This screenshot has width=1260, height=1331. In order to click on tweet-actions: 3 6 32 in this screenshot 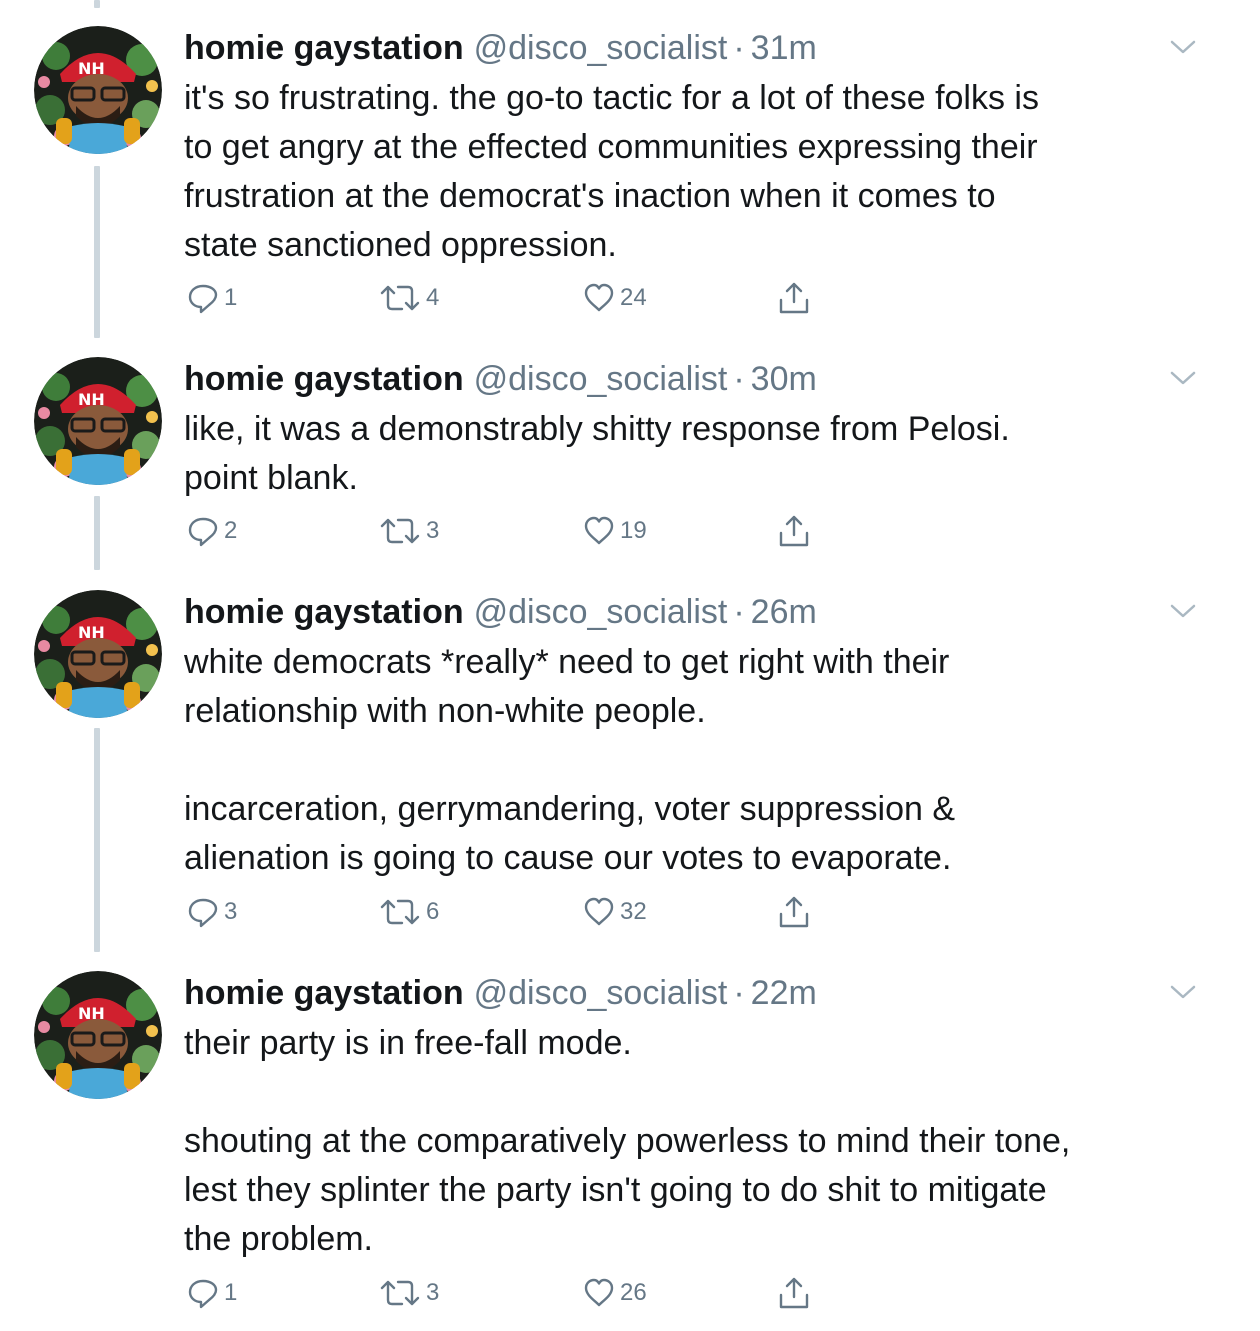, I will do `click(504, 912)`.